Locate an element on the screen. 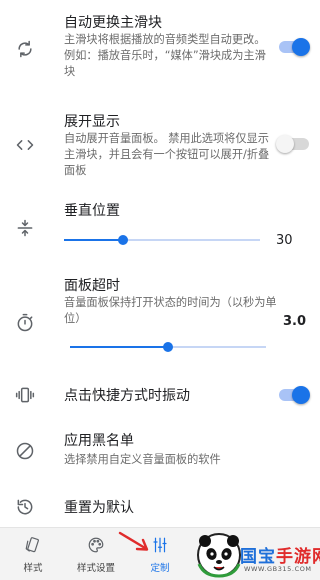 The width and height of the screenshot is (320, 580). setting-title: 展开显示 is located at coordinates (92, 122).